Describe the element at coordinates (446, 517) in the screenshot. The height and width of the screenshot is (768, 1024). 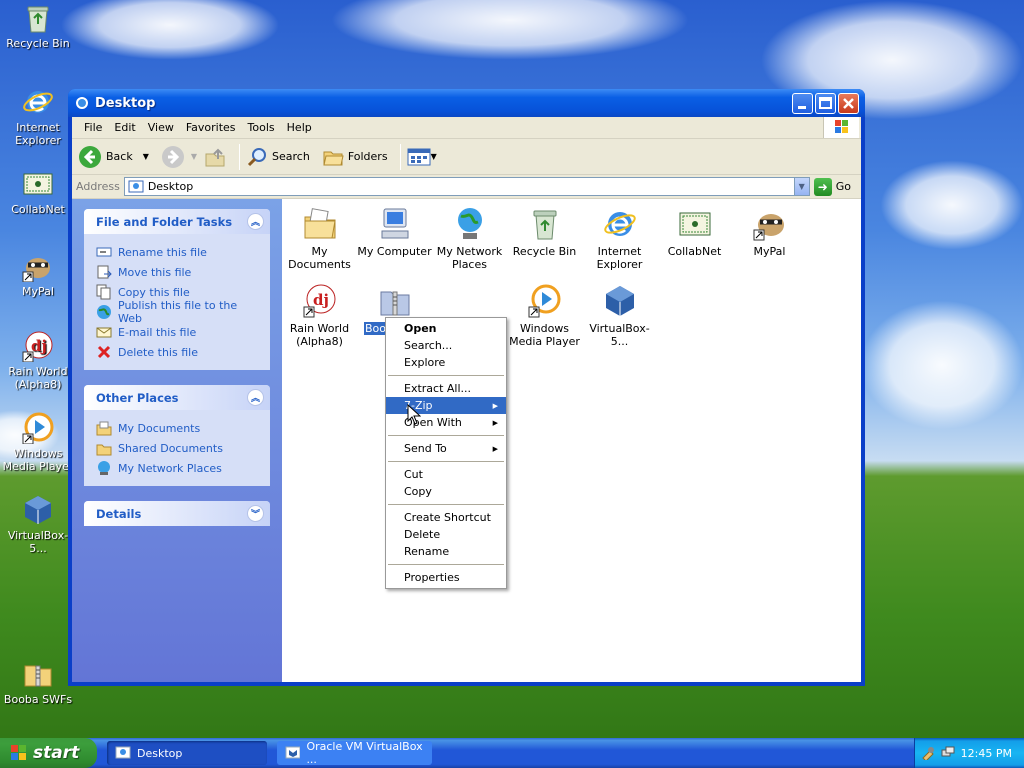
I see `menu-item-create-shortcut: Create Shortcut` at that location.